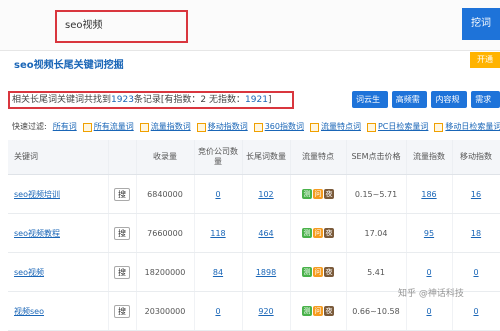  Describe the element at coordinates (165, 194) in the screenshot. I see `indexed-cell: 6840000` at that location.